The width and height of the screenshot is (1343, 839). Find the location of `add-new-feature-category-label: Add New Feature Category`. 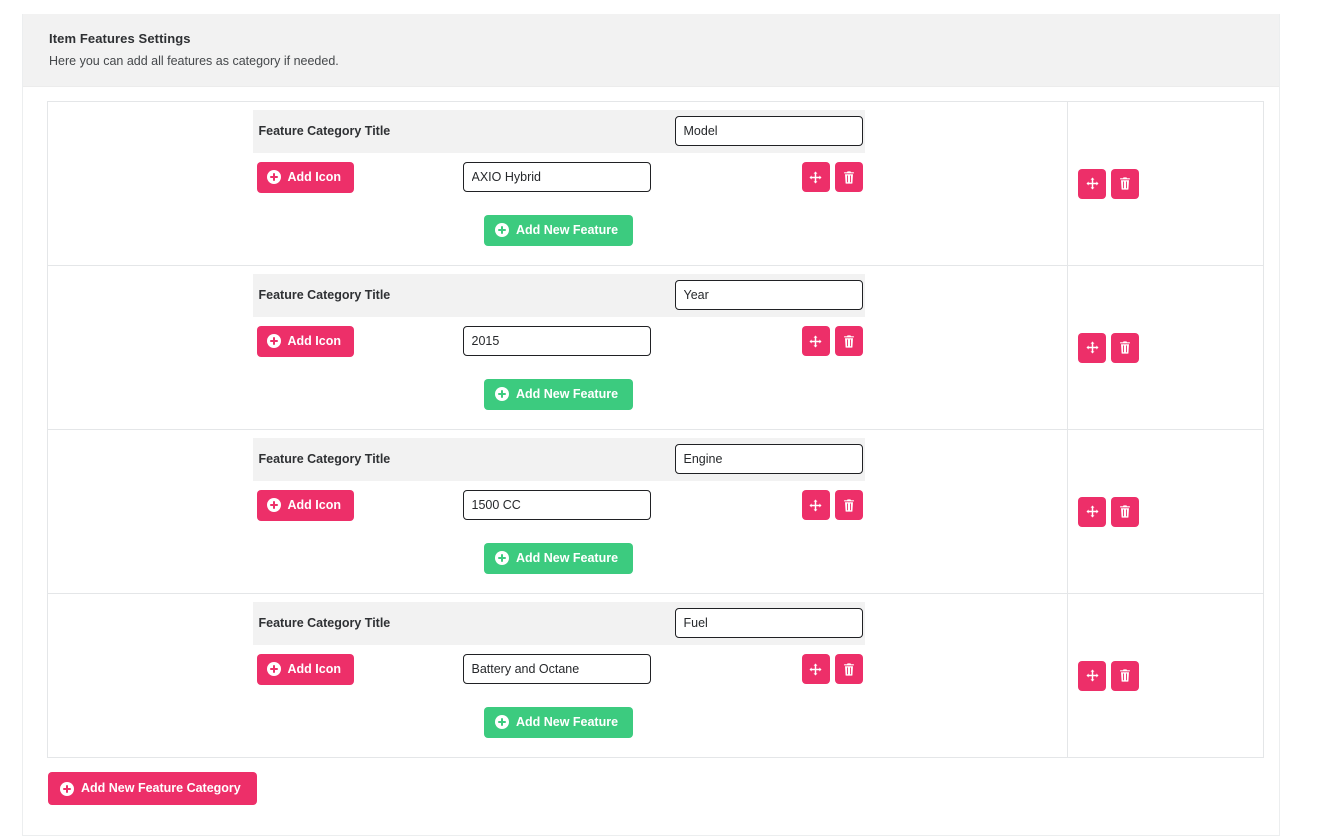

add-new-feature-category-label: Add New Feature Category is located at coordinates (161, 788).